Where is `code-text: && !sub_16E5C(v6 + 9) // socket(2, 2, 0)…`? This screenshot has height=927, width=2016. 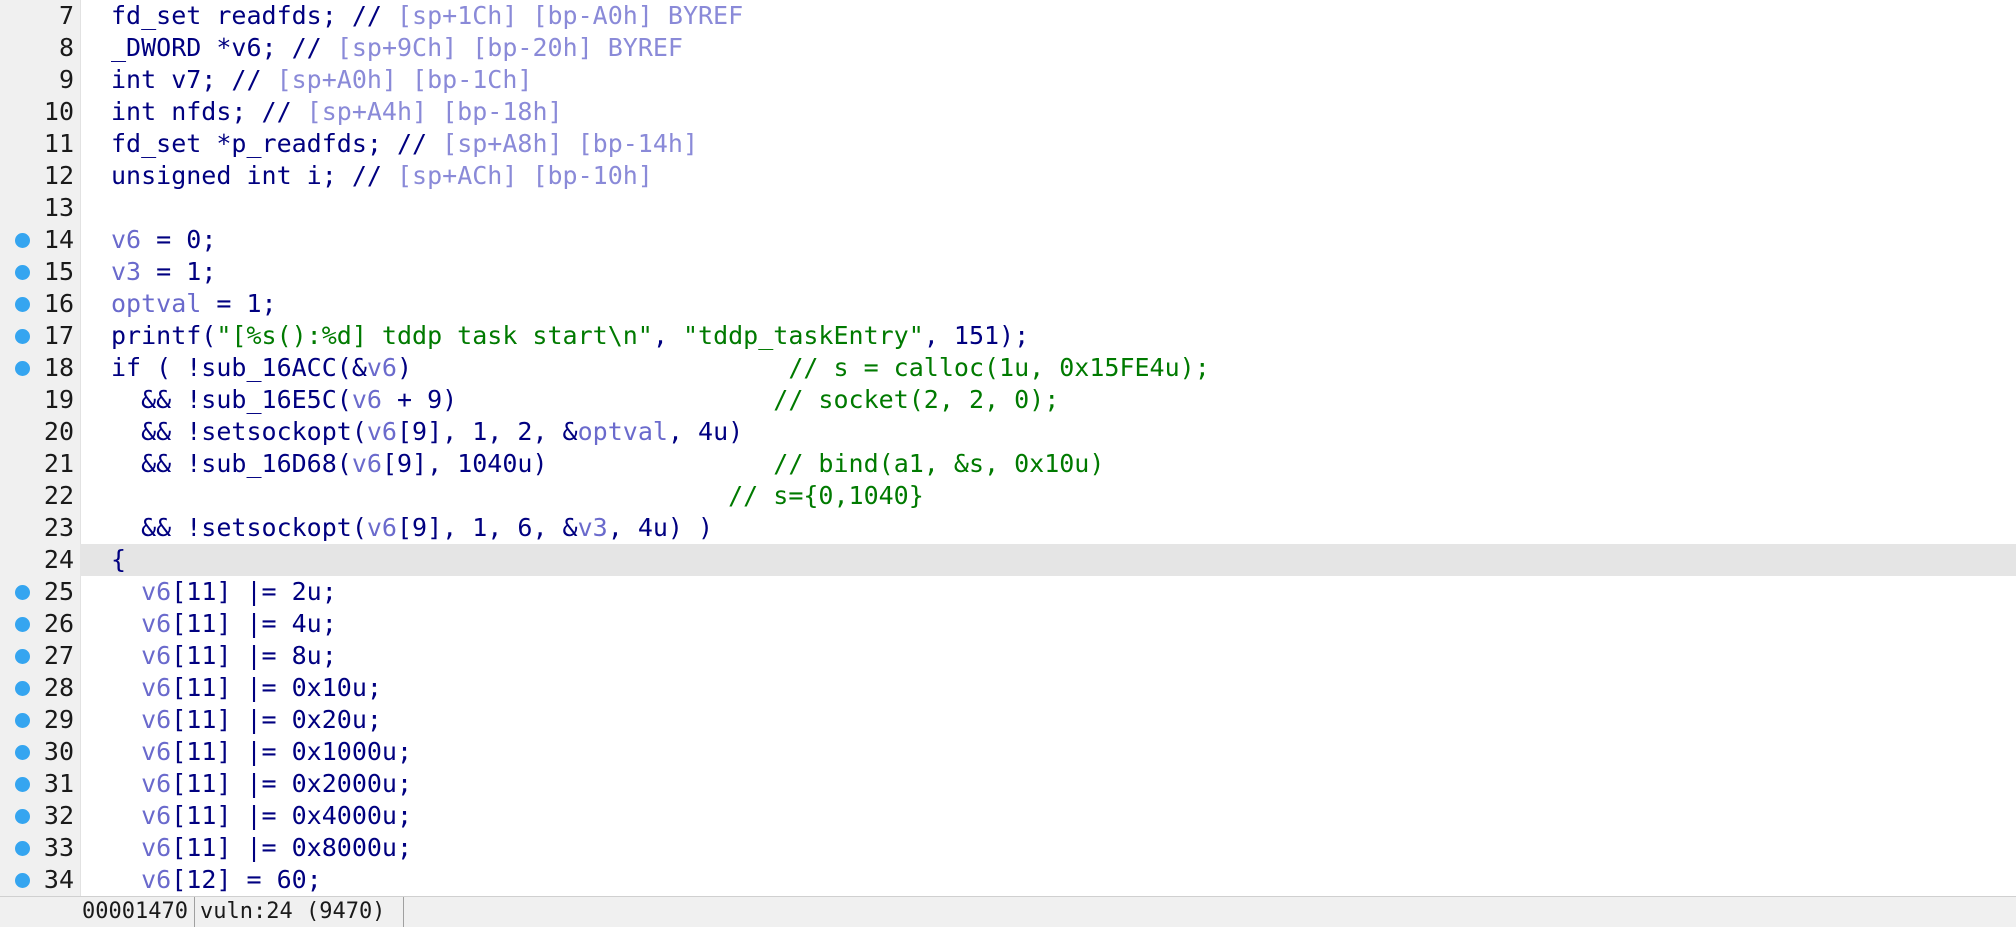 code-text: && !sub_16E5C(v6 + 9) // socket(2, 2, 0)… is located at coordinates (1048, 400).